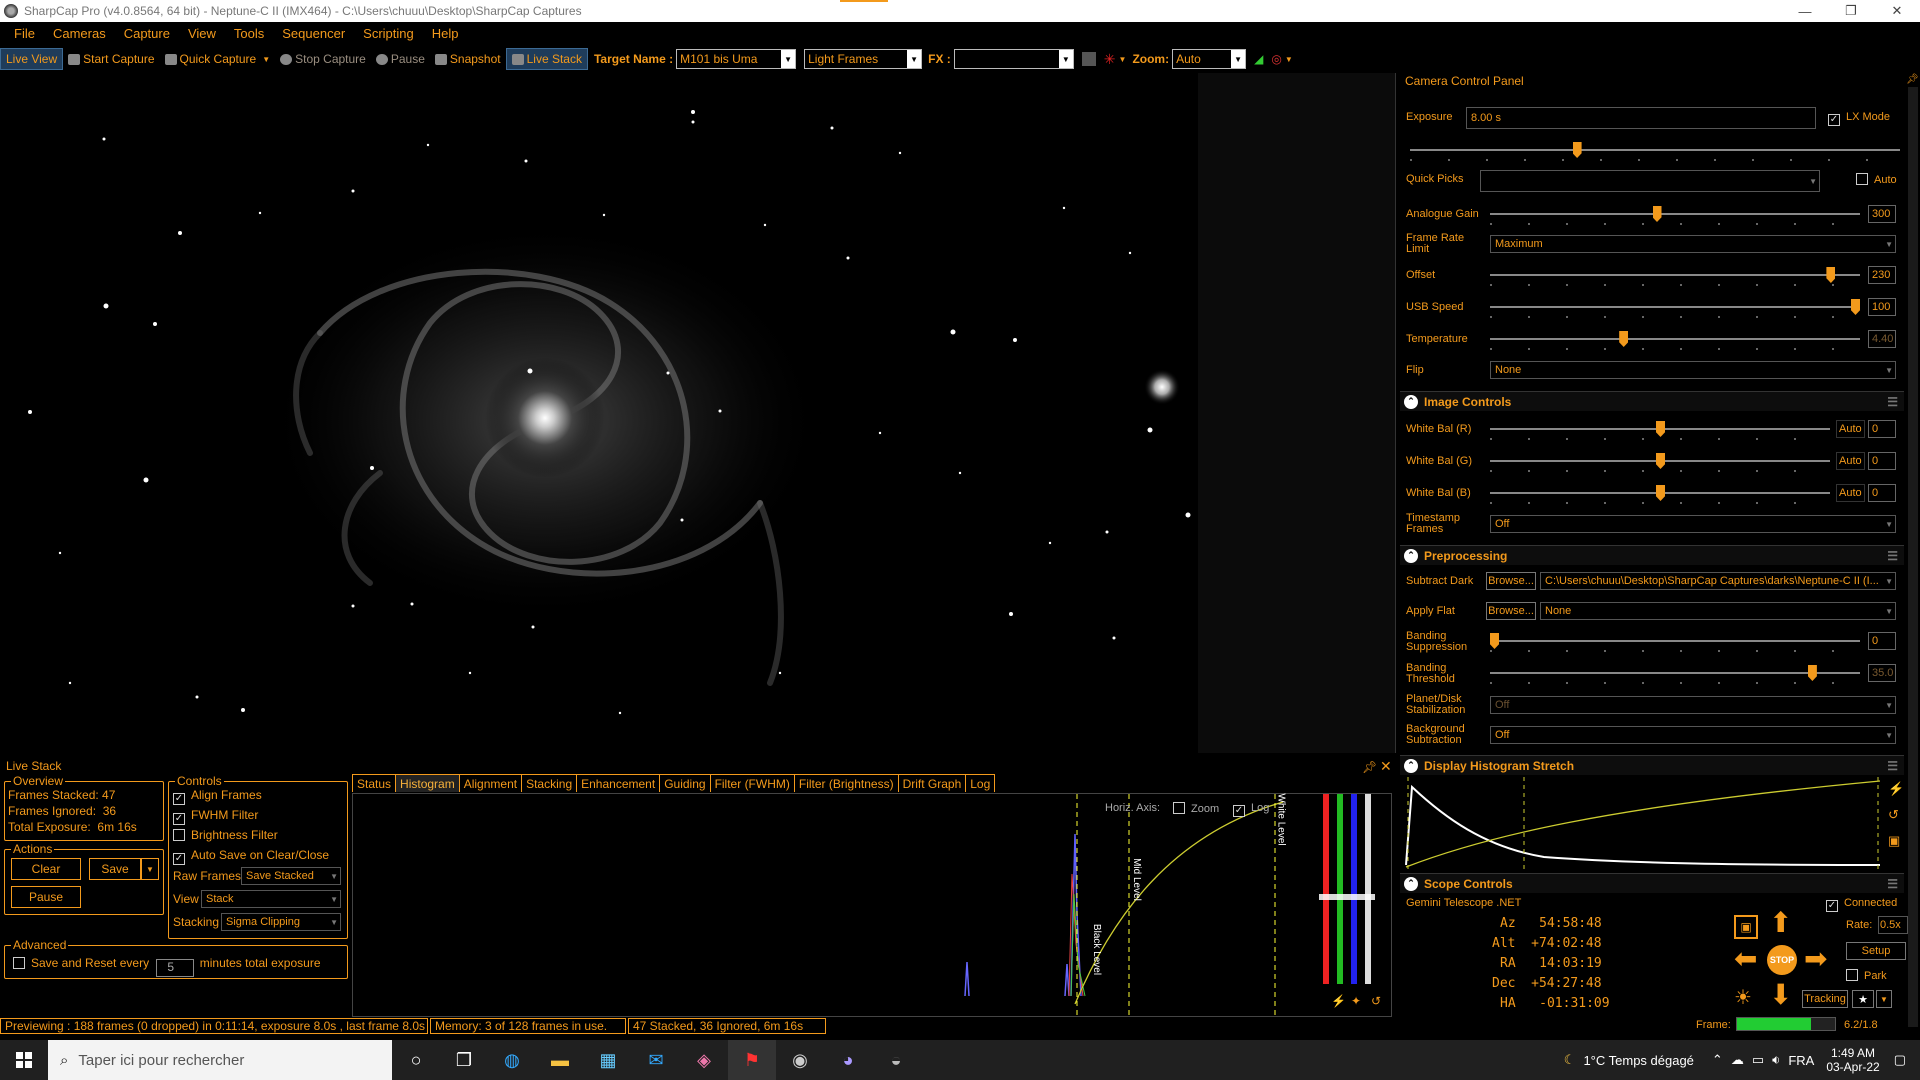 The height and width of the screenshot is (1080, 1920). What do you see at coordinates (1643, 823) in the screenshot?
I see `stretch-histogram-chart` at bounding box center [1643, 823].